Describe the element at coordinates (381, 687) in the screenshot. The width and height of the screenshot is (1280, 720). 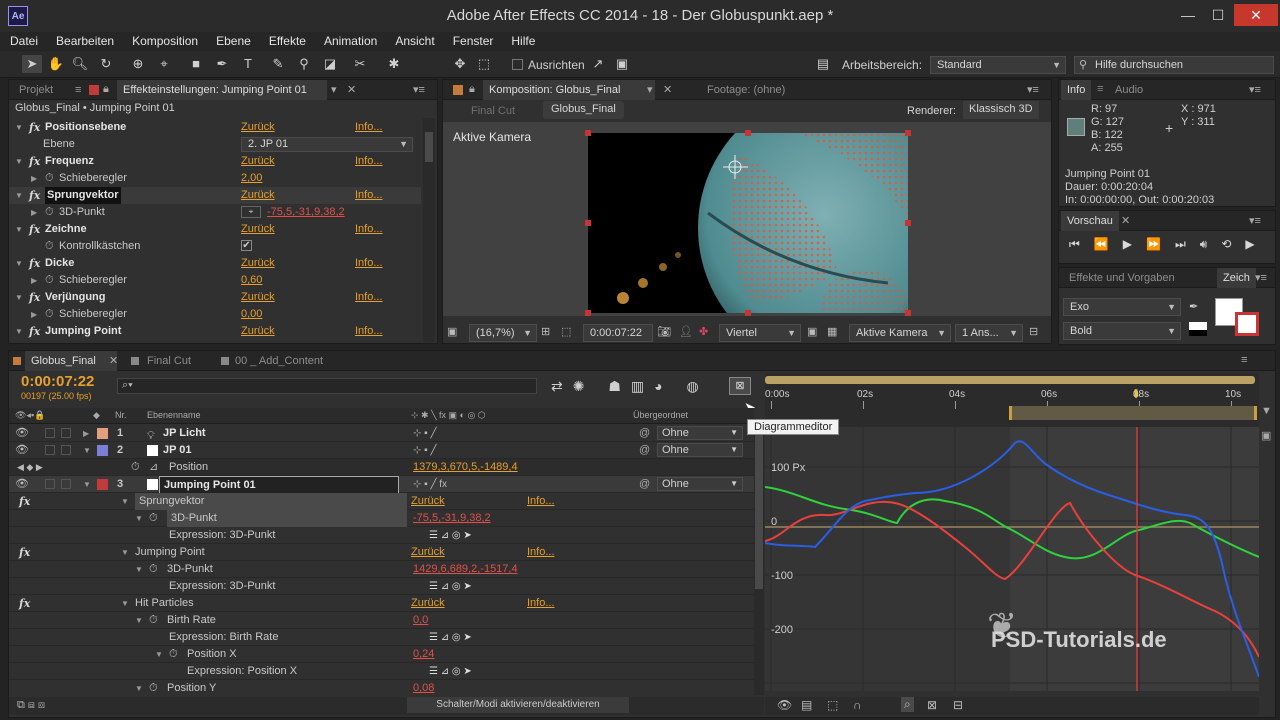
I see `property-row: ▼ ⏱ Position Y 0,08` at that location.